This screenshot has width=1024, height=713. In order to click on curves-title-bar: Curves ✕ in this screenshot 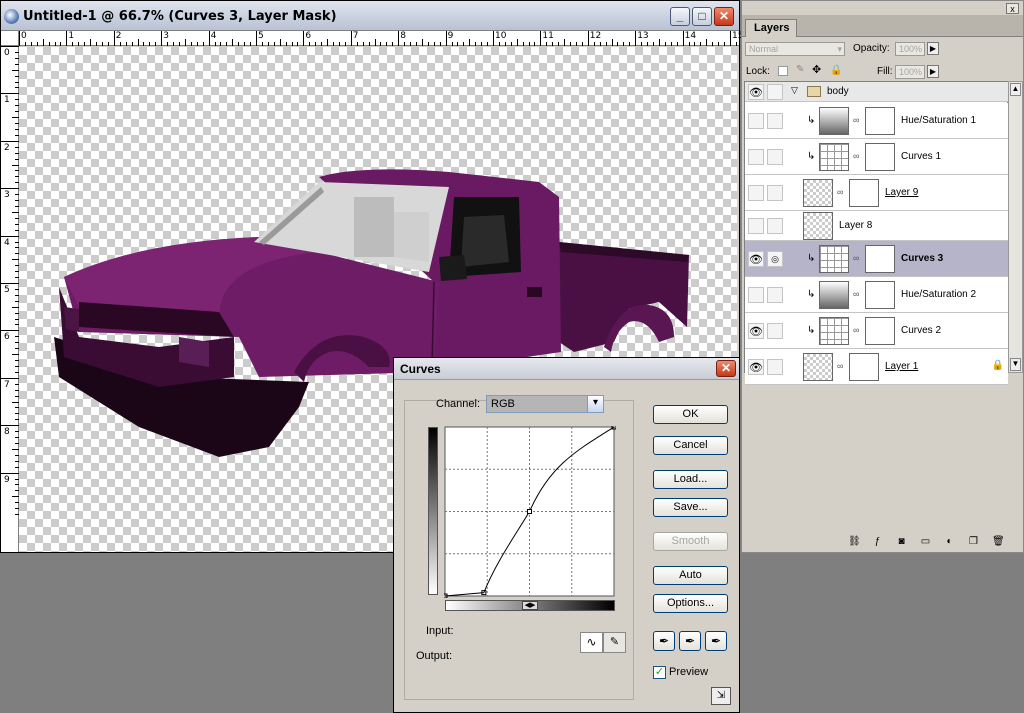, I will do `click(566, 369)`.